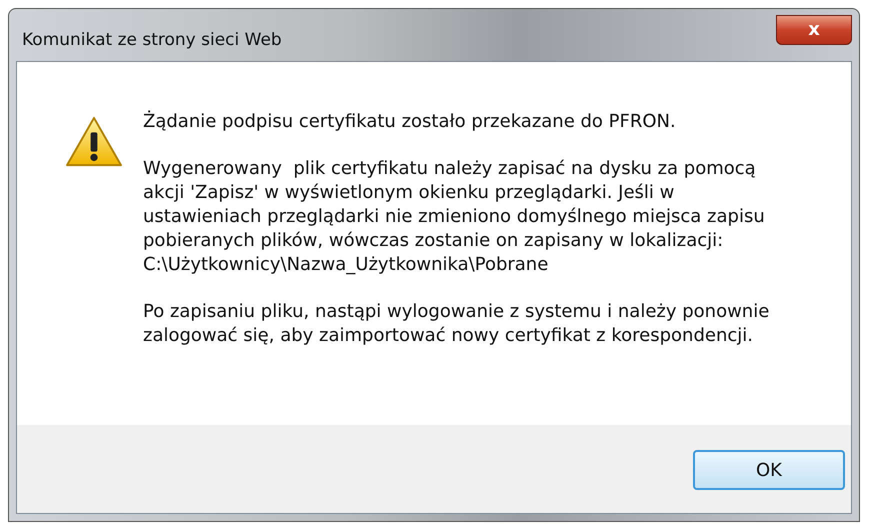 The height and width of the screenshot is (530, 870). What do you see at coordinates (410, 122) in the screenshot?
I see `message-text: Żądanie podpisu certyfikatu zostało przekazane do PFRON.` at bounding box center [410, 122].